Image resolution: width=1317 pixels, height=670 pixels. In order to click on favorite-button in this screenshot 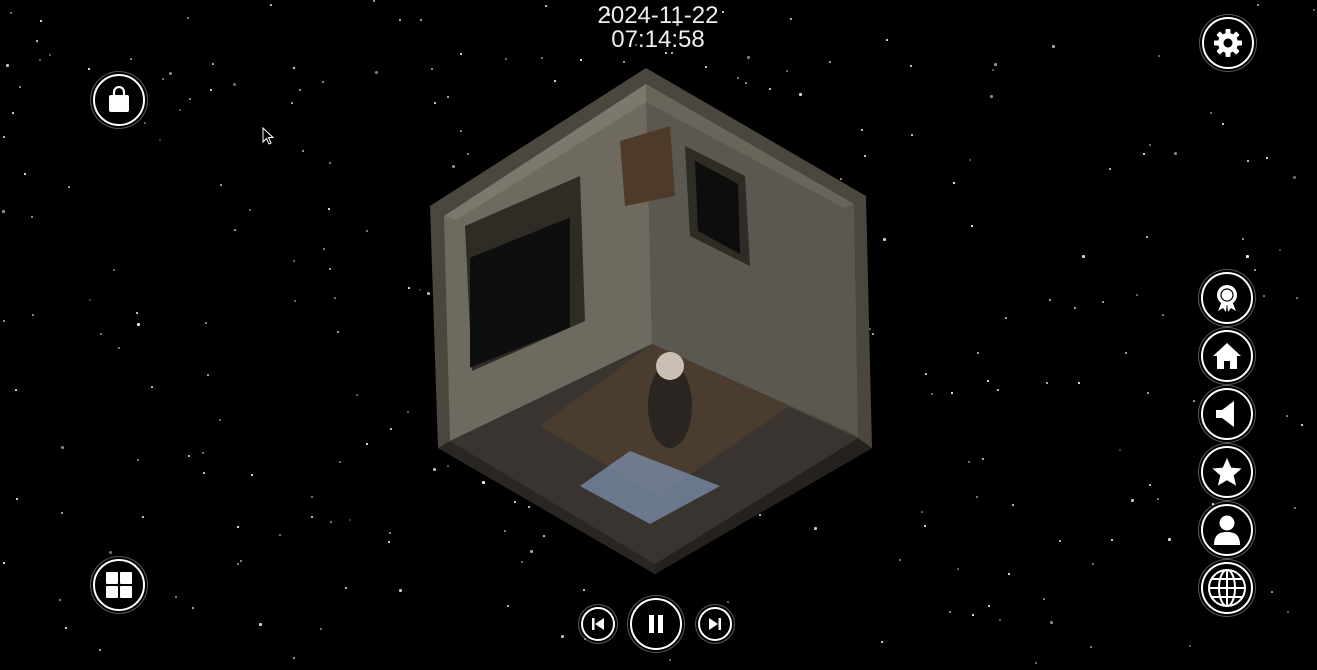, I will do `click(1227, 472)`.